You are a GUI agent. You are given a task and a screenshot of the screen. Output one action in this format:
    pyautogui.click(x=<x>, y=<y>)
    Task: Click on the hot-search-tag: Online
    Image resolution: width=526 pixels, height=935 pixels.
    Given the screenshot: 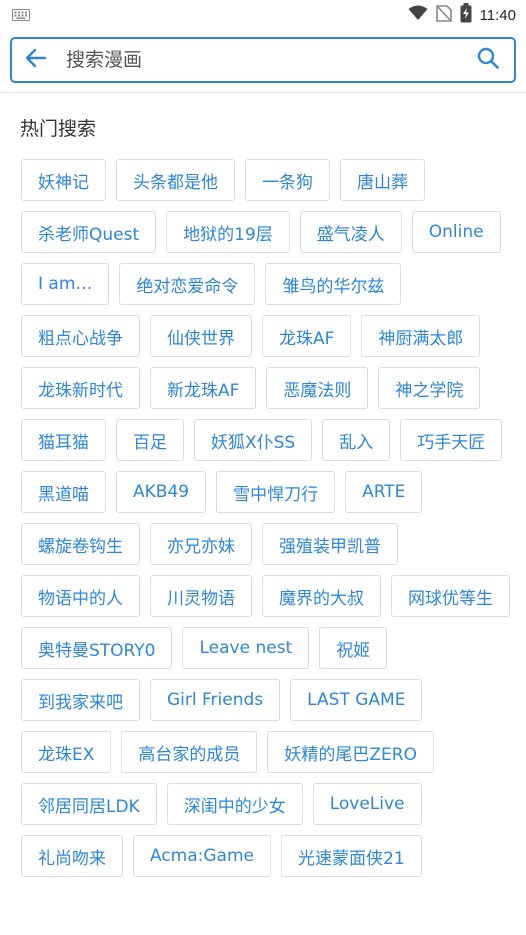 What is the action you would take?
    pyautogui.click(x=456, y=232)
    